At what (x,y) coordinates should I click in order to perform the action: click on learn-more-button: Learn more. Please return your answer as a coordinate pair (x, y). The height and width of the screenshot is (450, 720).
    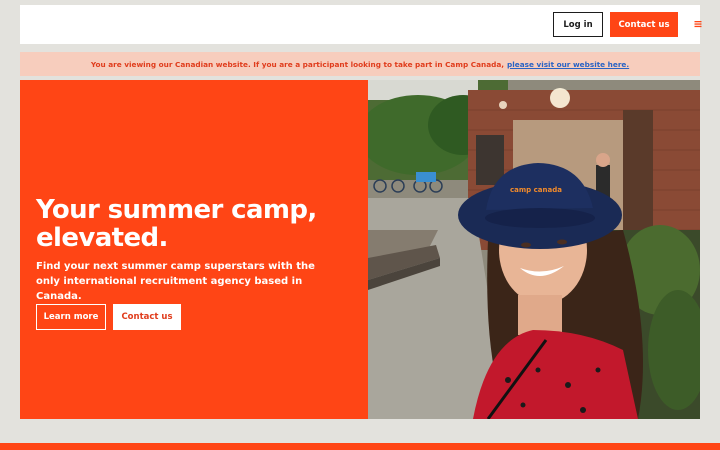
    Looking at the image, I should click on (71, 317).